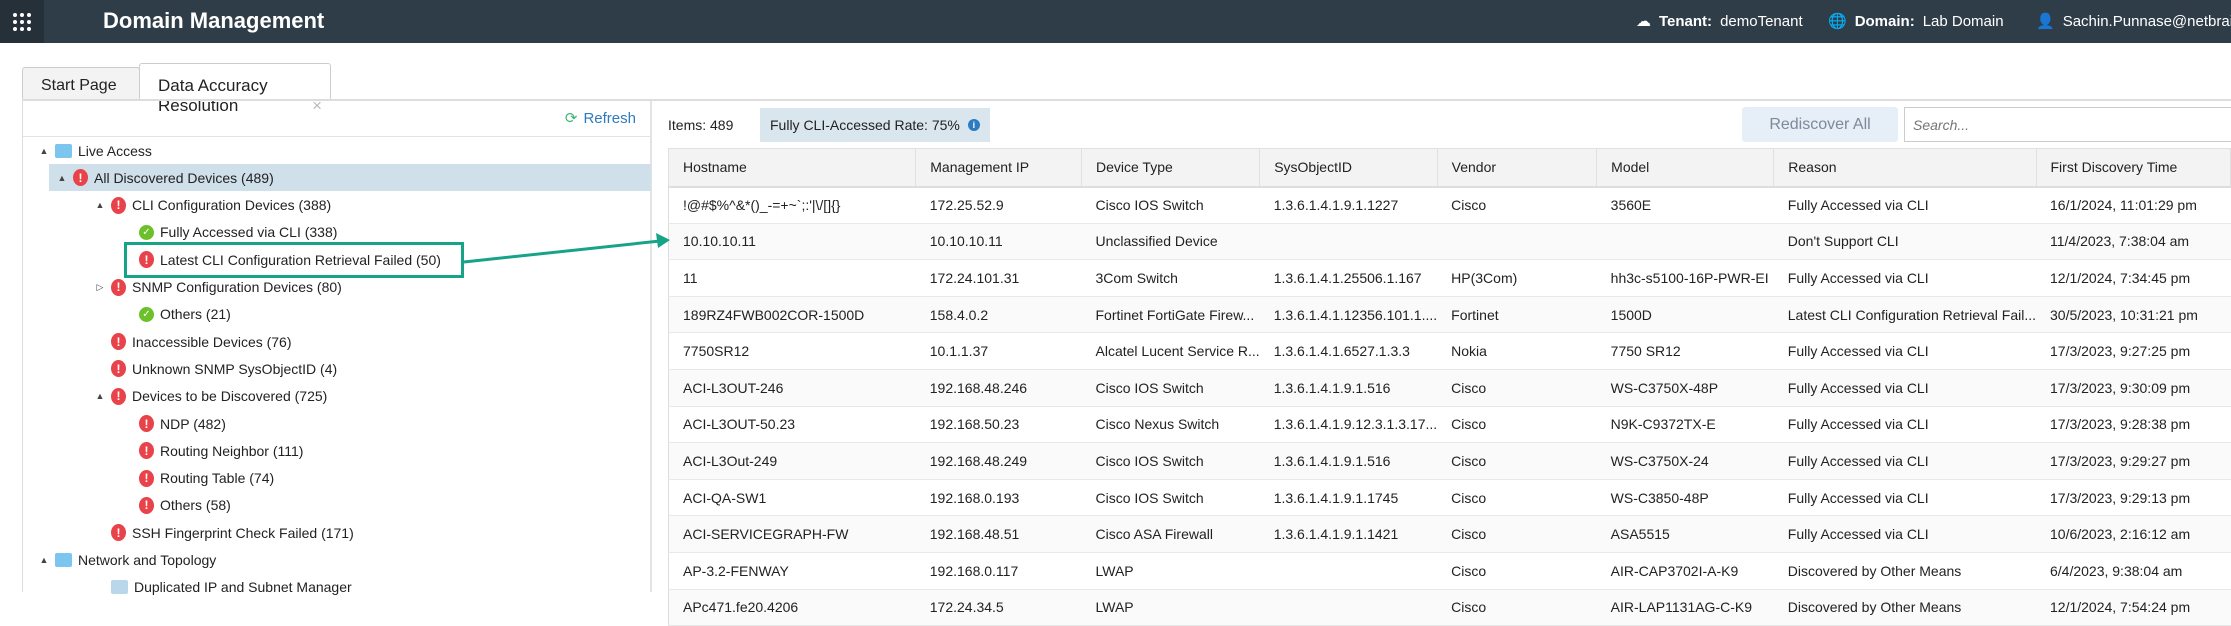 The height and width of the screenshot is (626, 2231). I want to click on tree-node-label: Devices to be Discovered (725), so click(230, 396).